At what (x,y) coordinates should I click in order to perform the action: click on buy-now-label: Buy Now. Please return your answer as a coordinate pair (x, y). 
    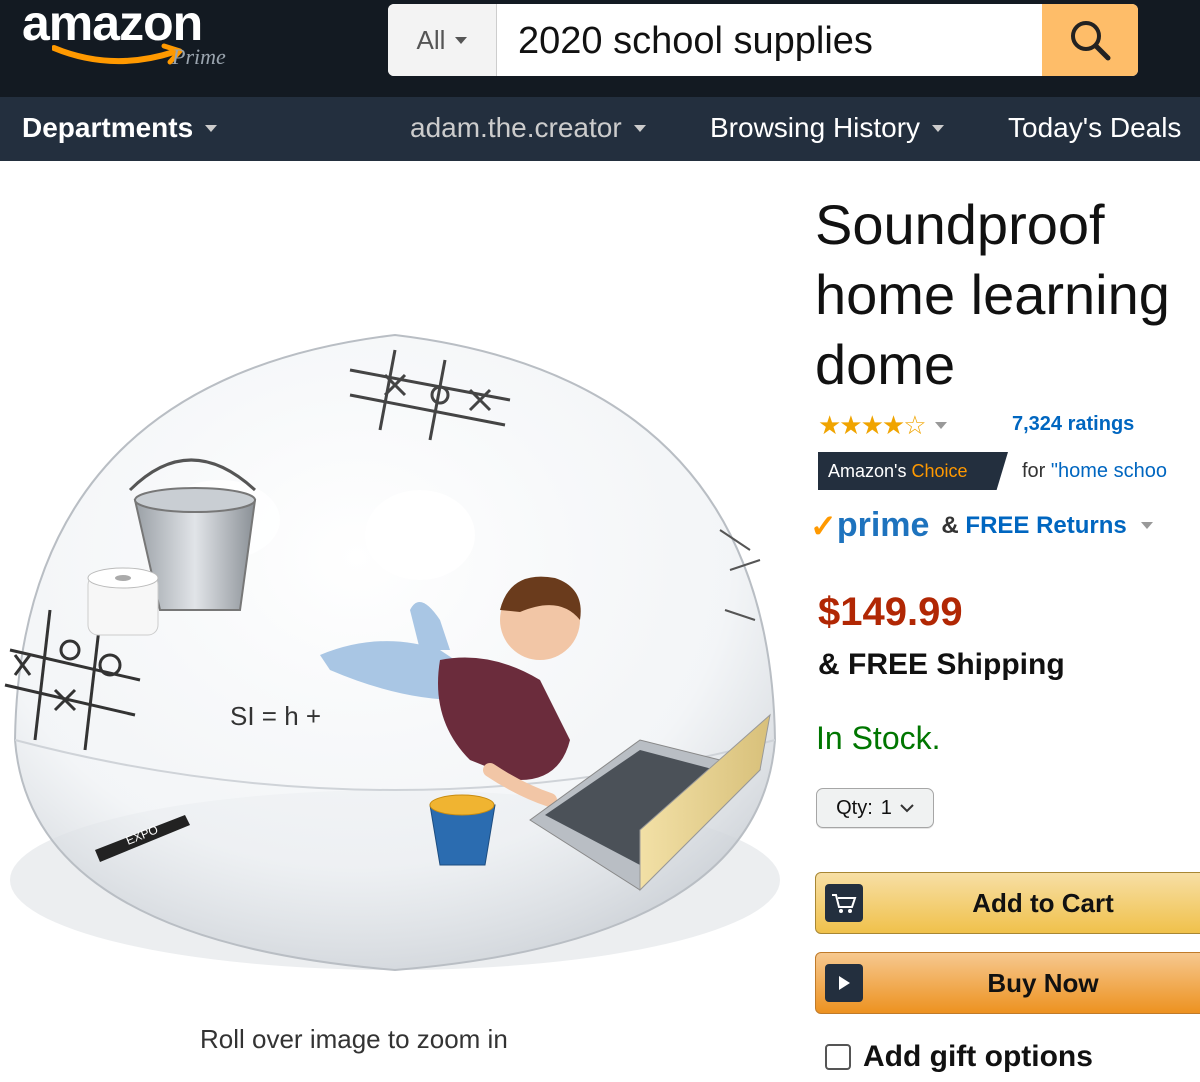
    Looking at the image, I should click on (1043, 982).